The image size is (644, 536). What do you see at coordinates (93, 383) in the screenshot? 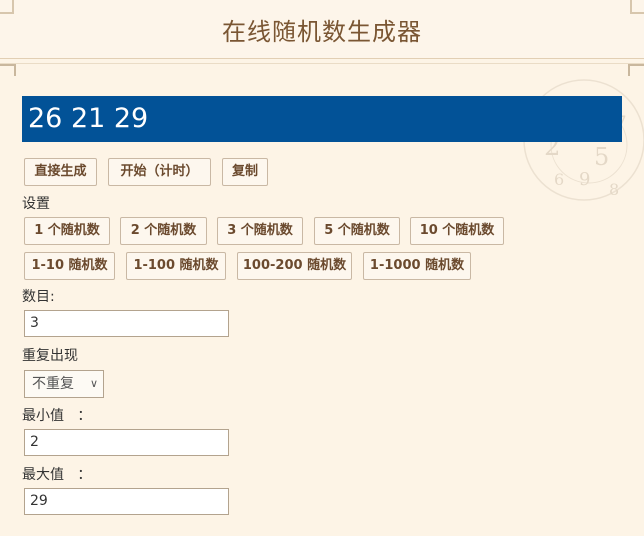
I see `chevron-down-icon: ∨` at bounding box center [93, 383].